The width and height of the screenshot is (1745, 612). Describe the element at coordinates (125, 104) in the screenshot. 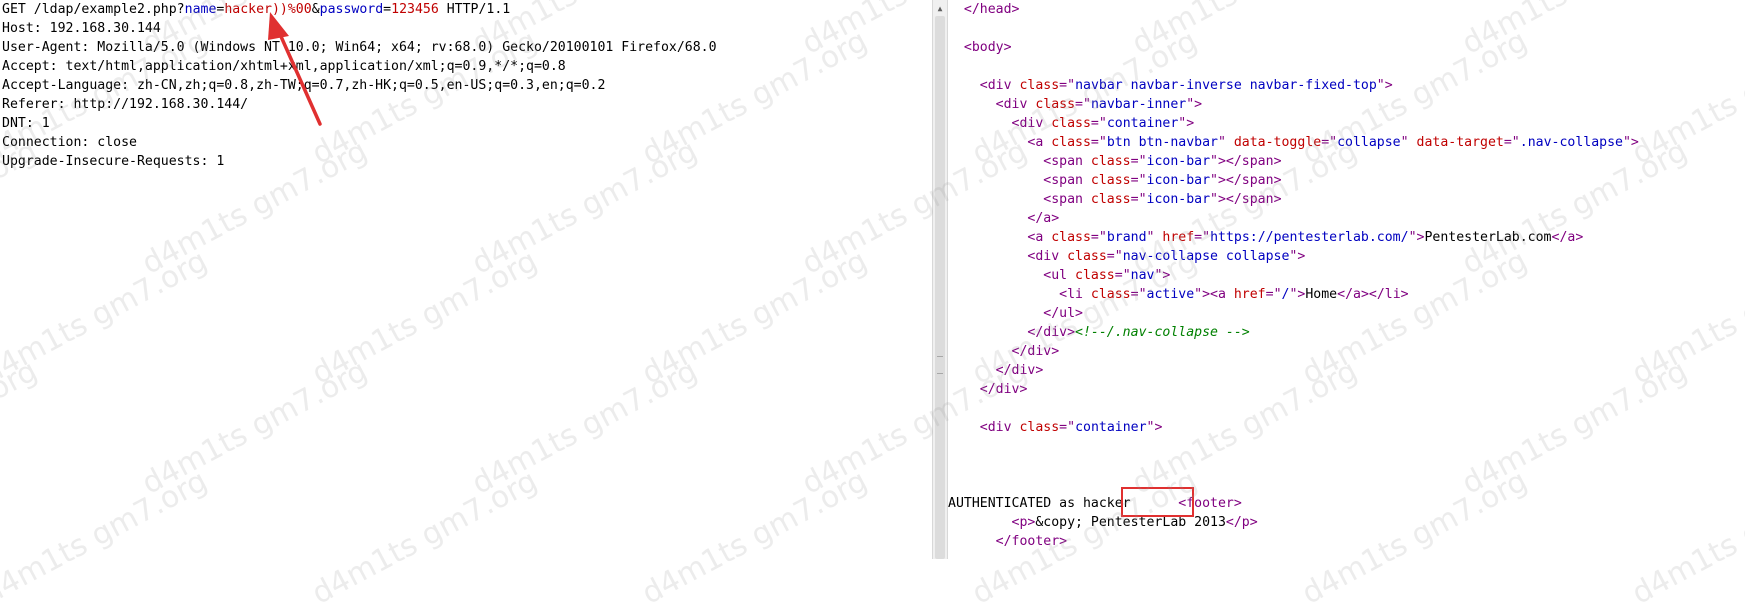

I see `header-referer: Referer: http://192.168.30.144/` at that location.